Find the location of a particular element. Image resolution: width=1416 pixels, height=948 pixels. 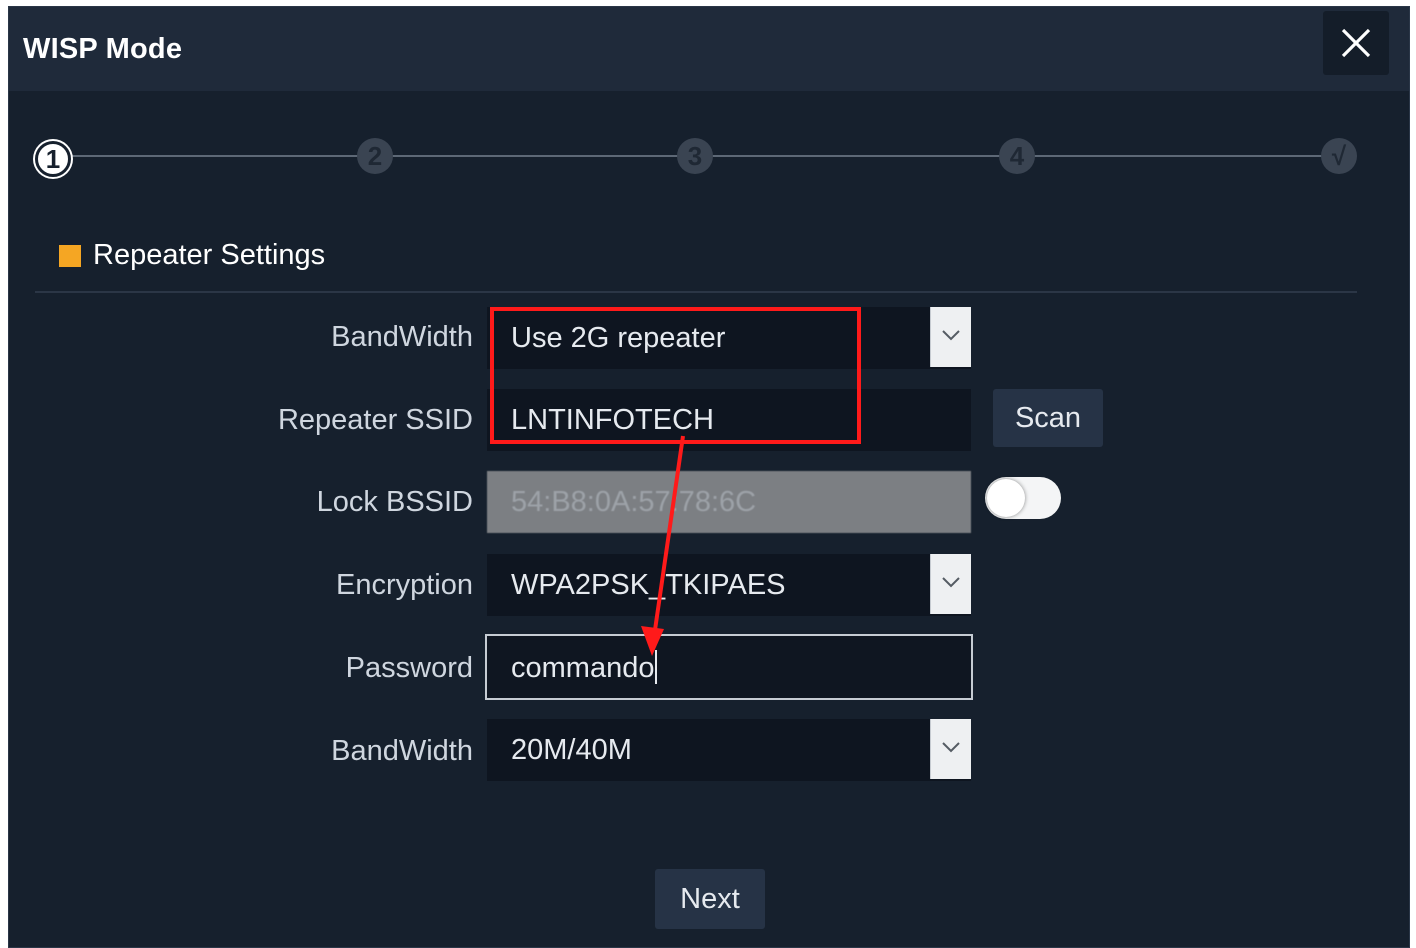

next-button: Next is located at coordinates (710, 899).